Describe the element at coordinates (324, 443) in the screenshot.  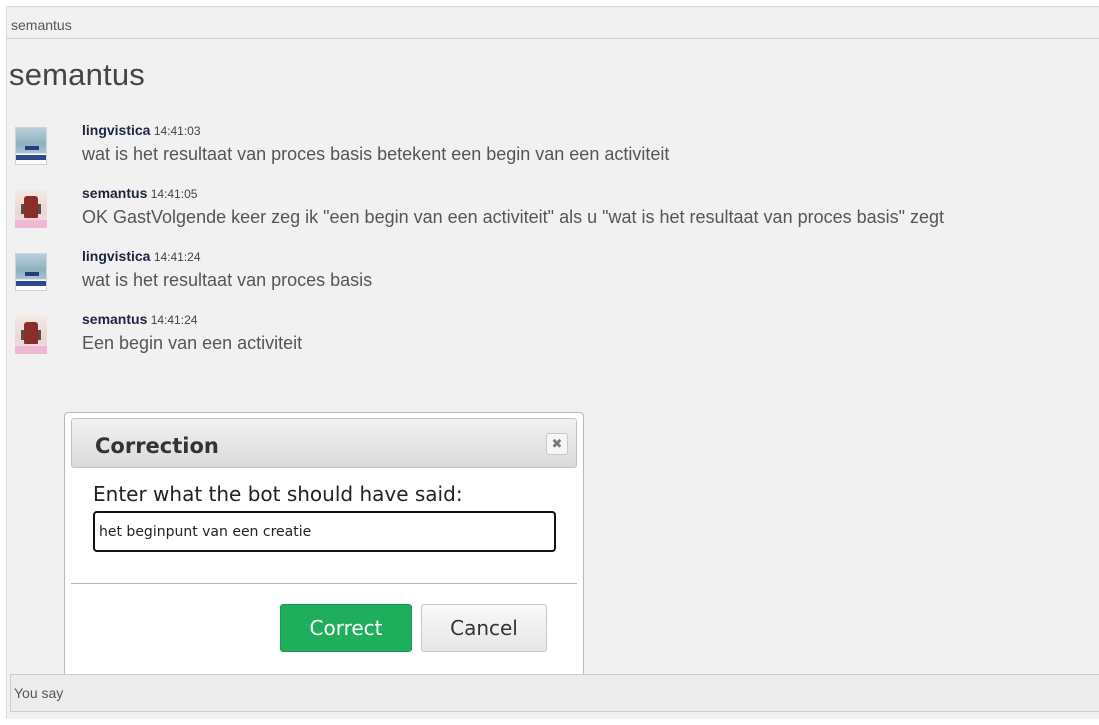
I see `dialog-header: Correction ✖` at that location.